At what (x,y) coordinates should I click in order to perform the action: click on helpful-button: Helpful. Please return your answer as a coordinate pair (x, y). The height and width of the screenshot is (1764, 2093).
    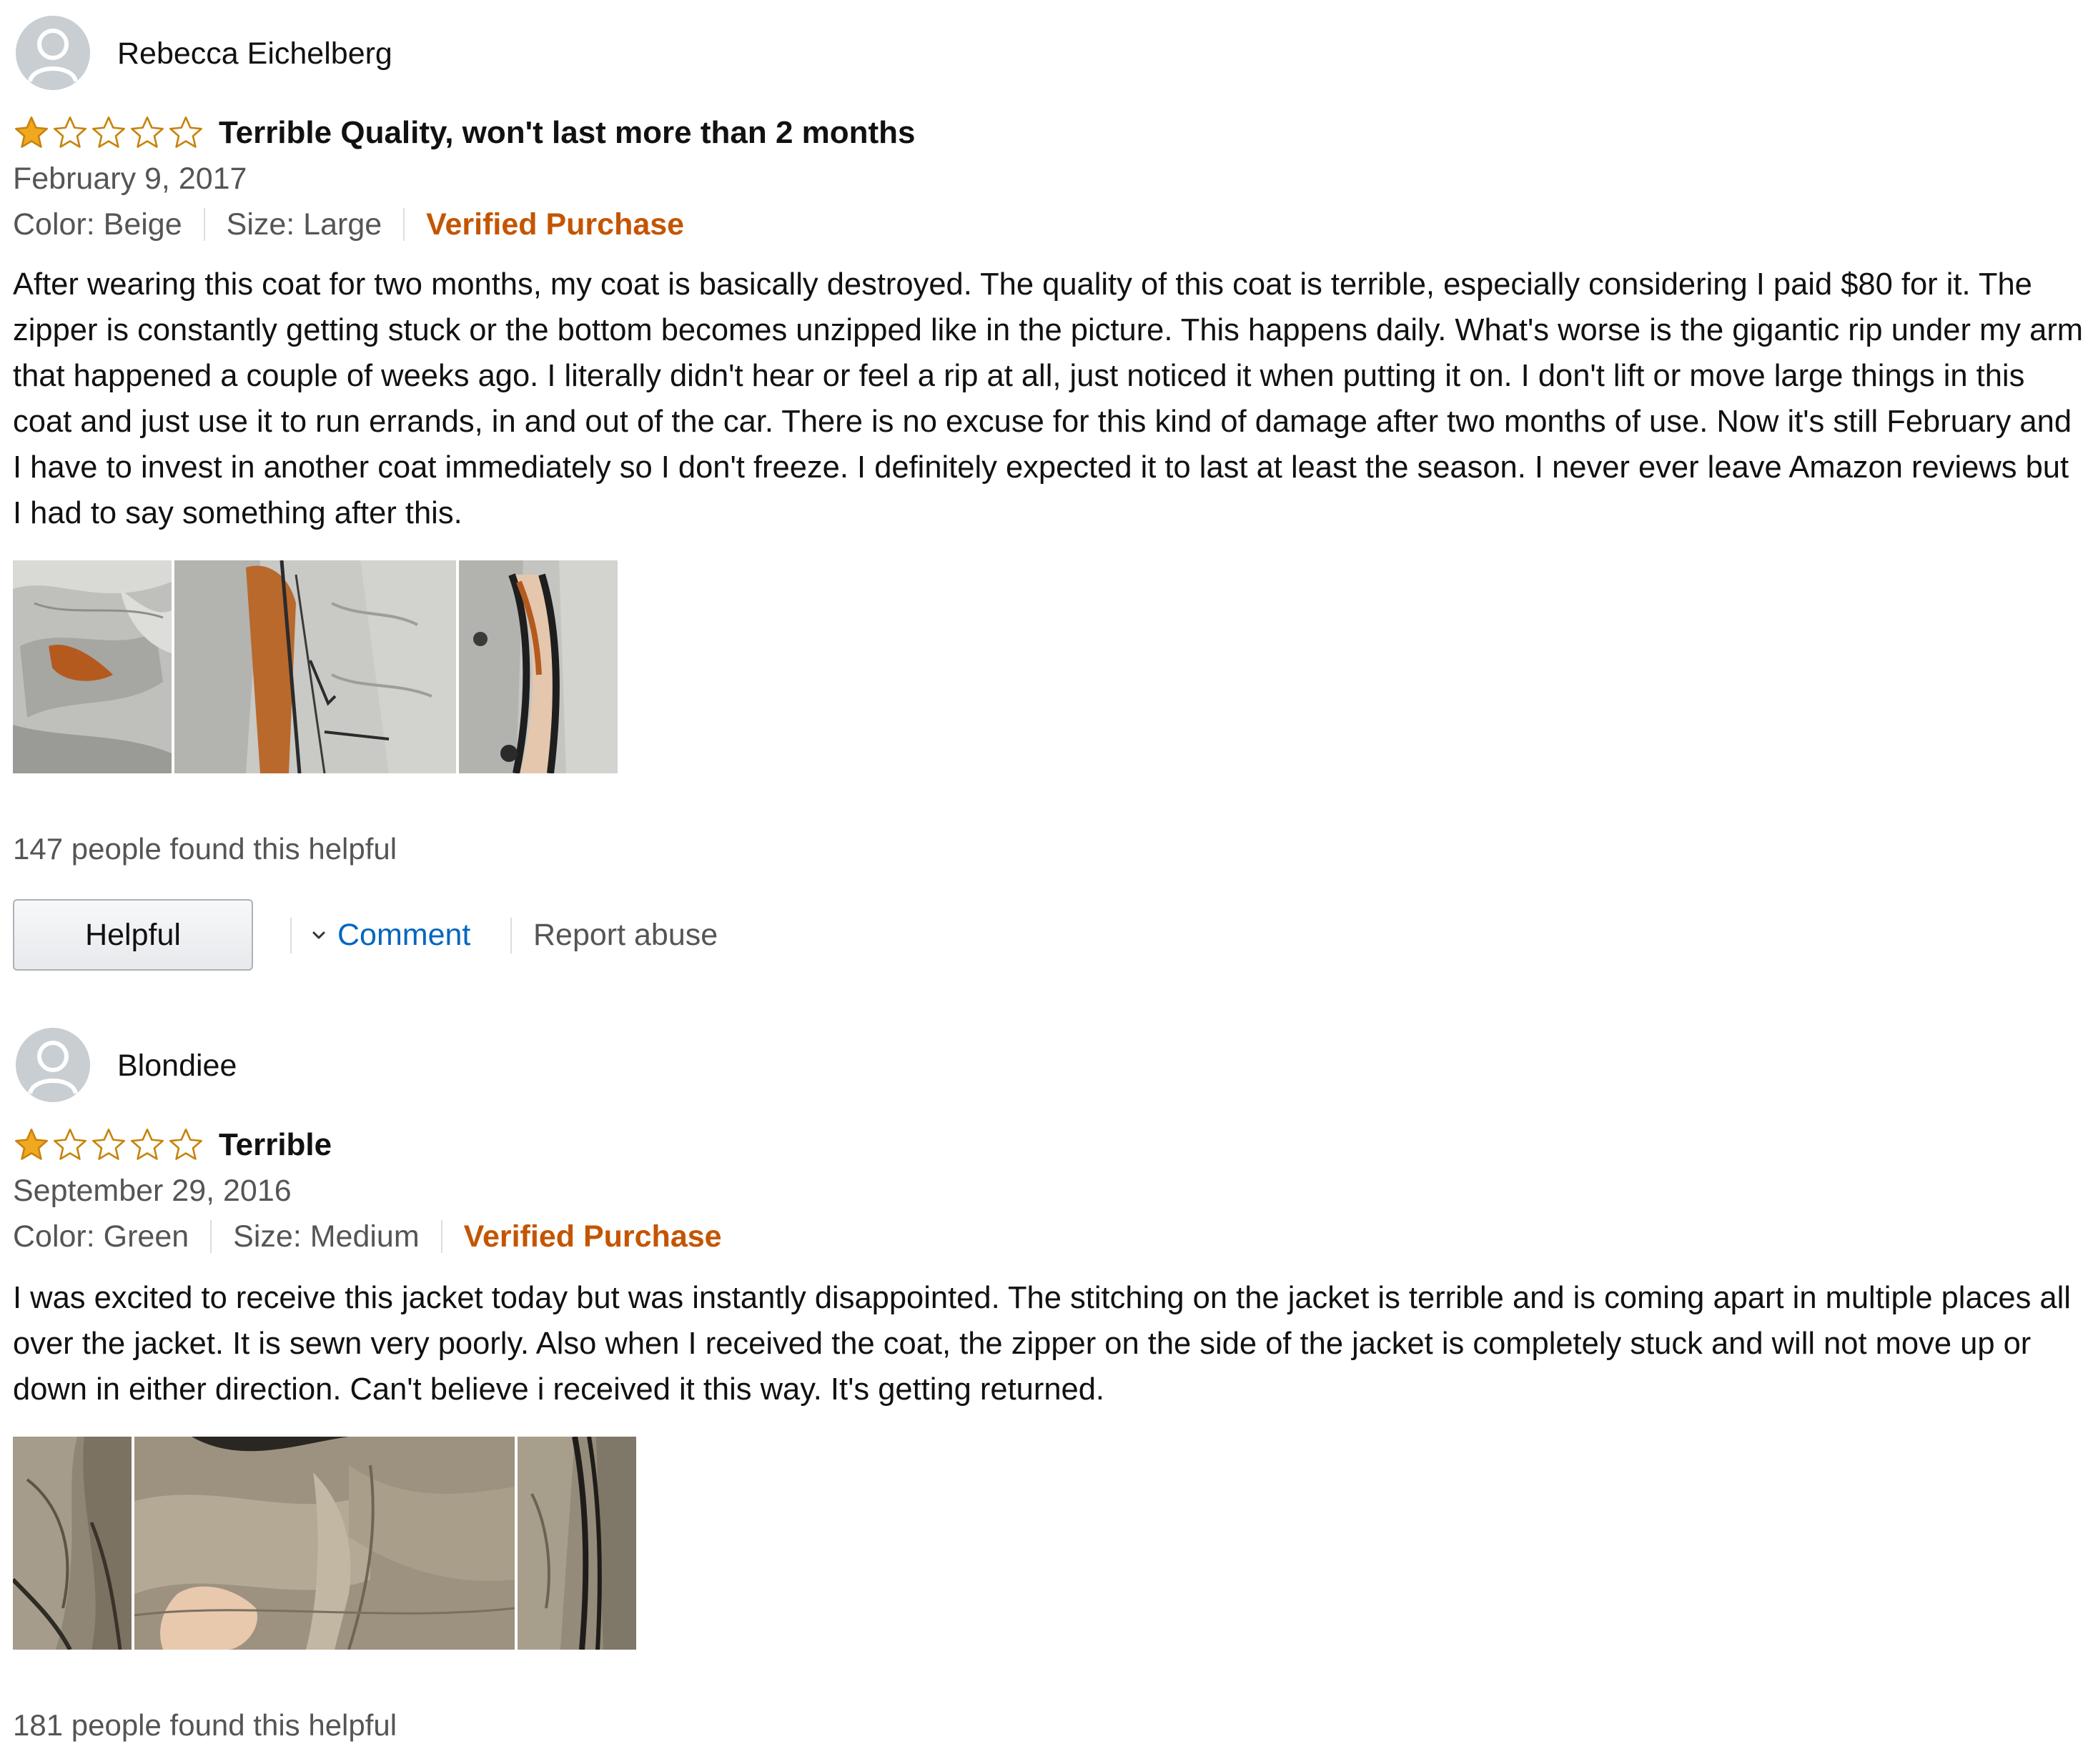
    Looking at the image, I should click on (133, 935).